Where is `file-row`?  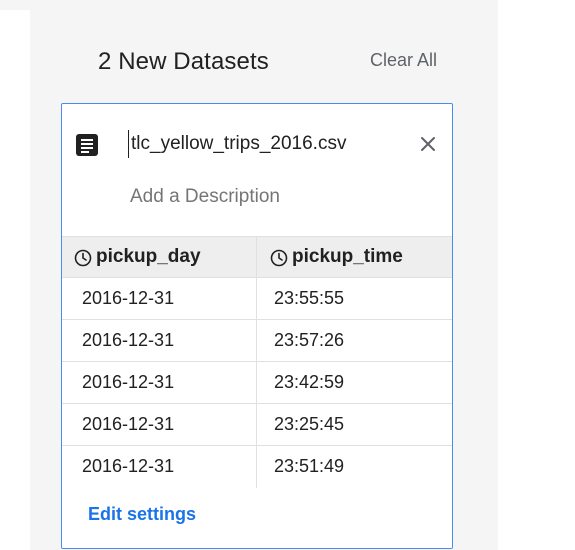
file-row is located at coordinates (257, 144).